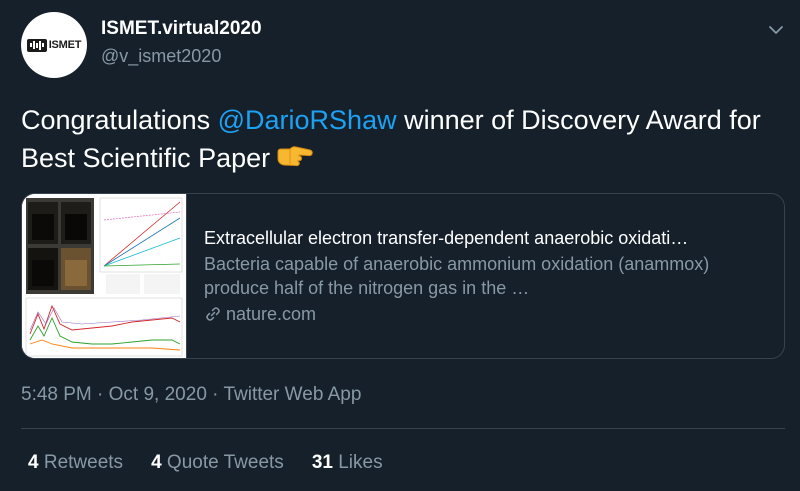  Describe the element at coordinates (81, 462) in the screenshot. I see `retweets-label: Retweets` at that location.